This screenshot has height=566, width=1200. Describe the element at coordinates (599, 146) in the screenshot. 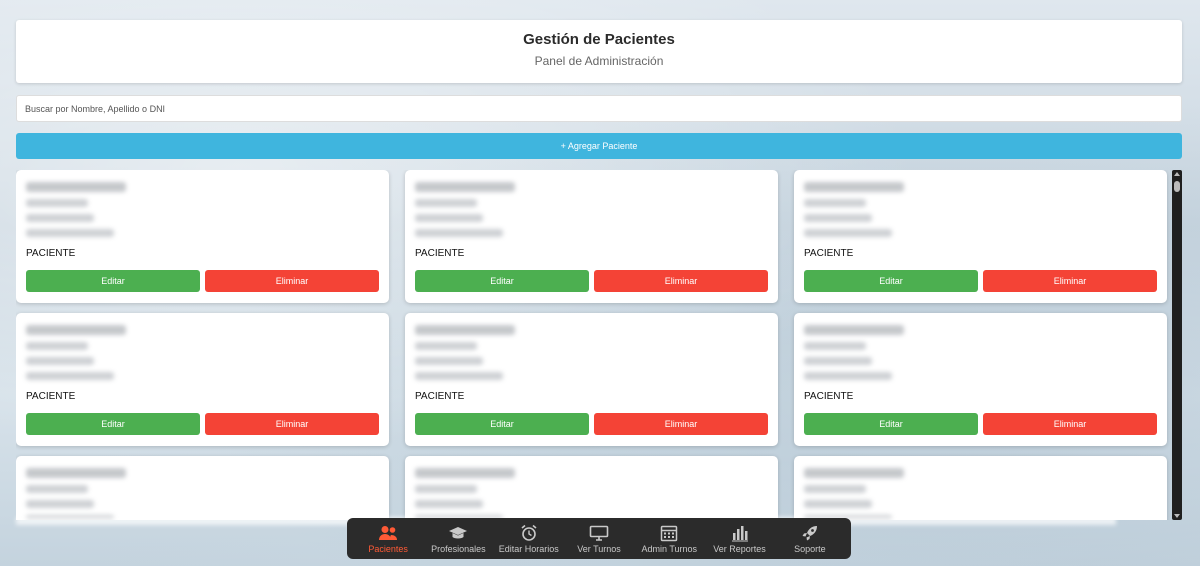

I see `add-patient-button: + Agregar Paciente` at that location.